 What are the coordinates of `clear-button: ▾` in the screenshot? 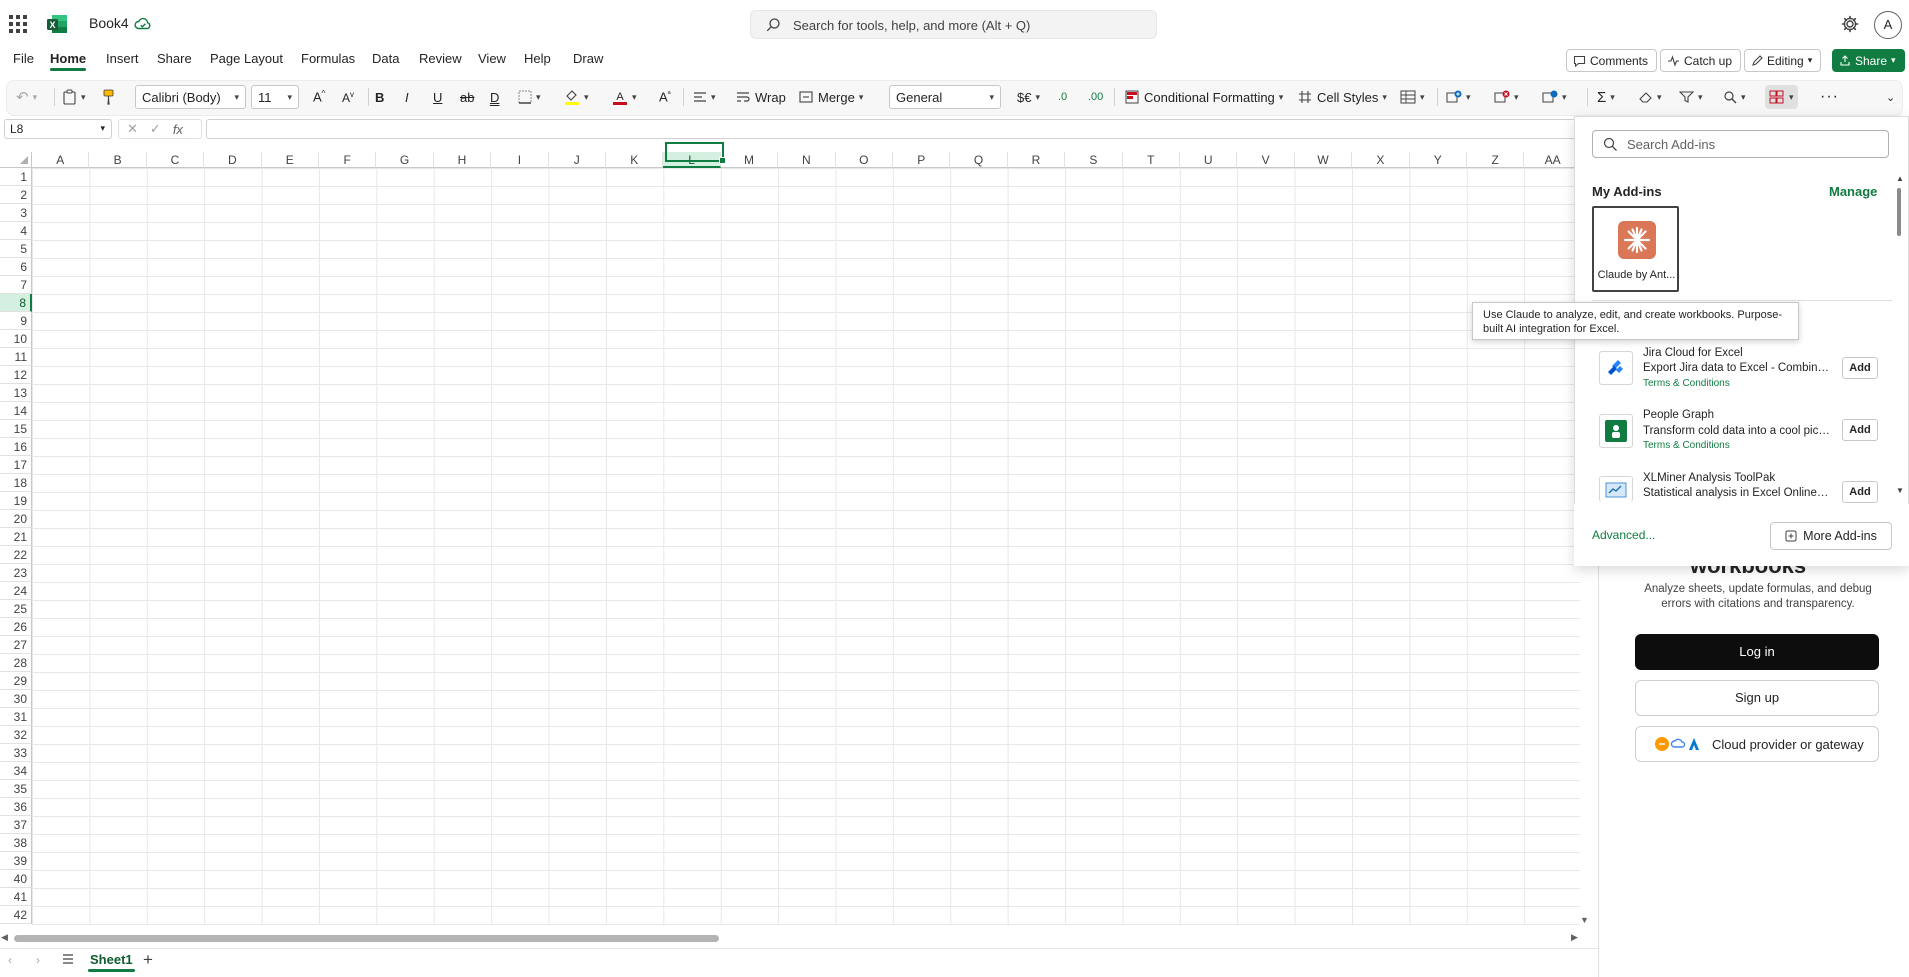 It's located at (1650, 97).